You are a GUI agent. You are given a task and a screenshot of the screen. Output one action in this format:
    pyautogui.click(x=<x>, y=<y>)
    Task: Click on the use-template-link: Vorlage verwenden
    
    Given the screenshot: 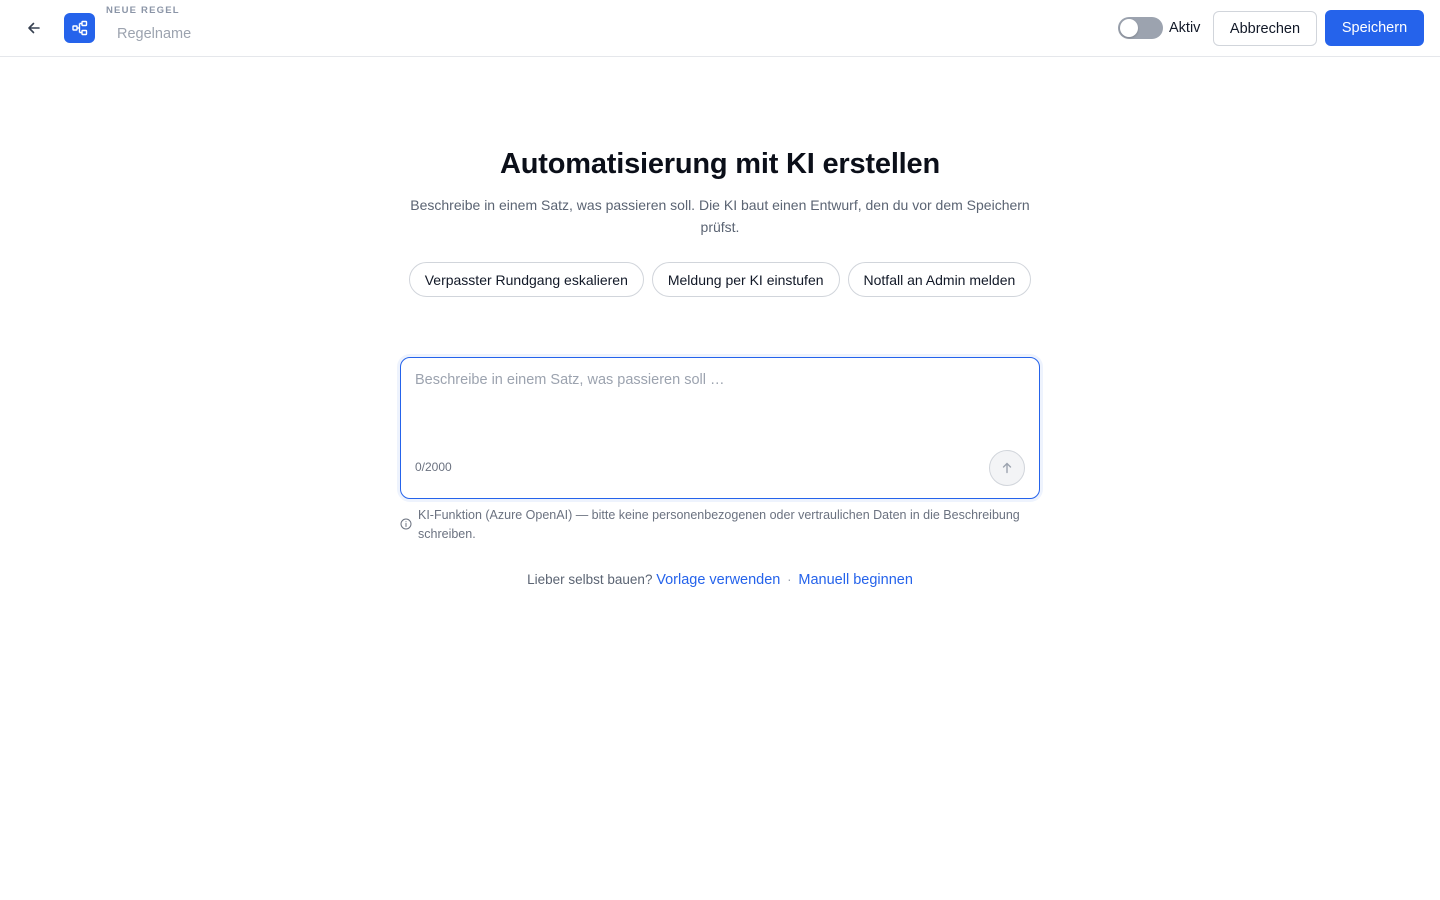 What is the action you would take?
    pyautogui.click(x=718, y=580)
    